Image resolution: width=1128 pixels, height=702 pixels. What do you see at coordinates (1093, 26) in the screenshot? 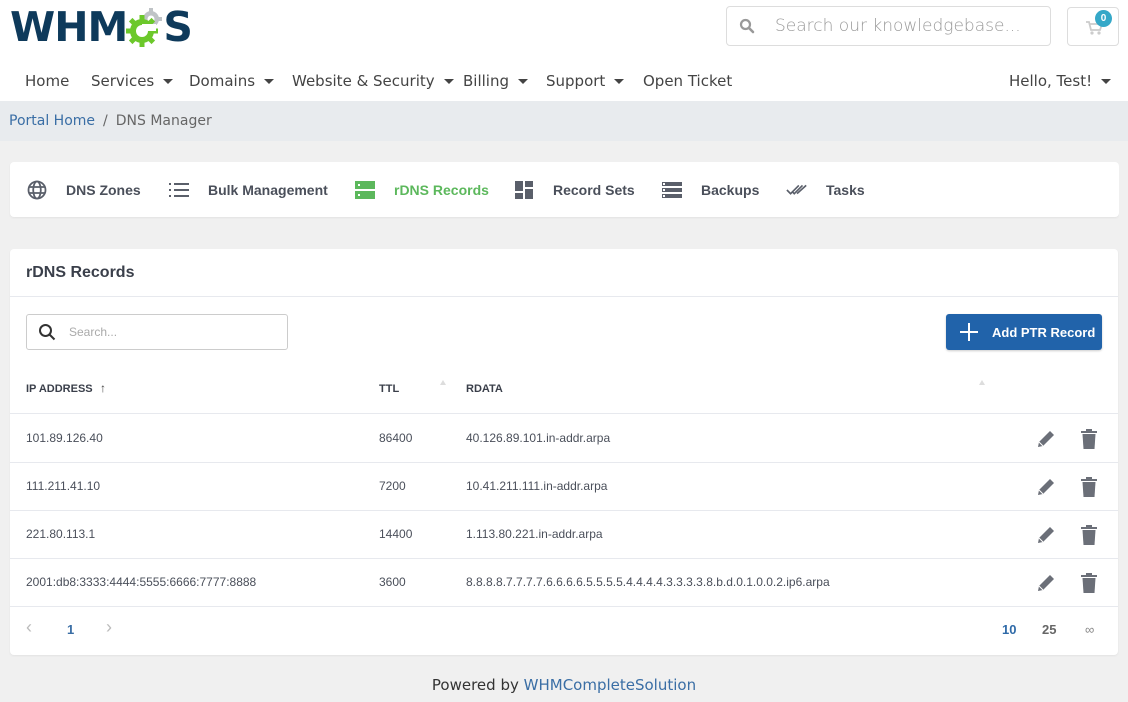
I see `cart-button: 0` at bounding box center [1093, 26].